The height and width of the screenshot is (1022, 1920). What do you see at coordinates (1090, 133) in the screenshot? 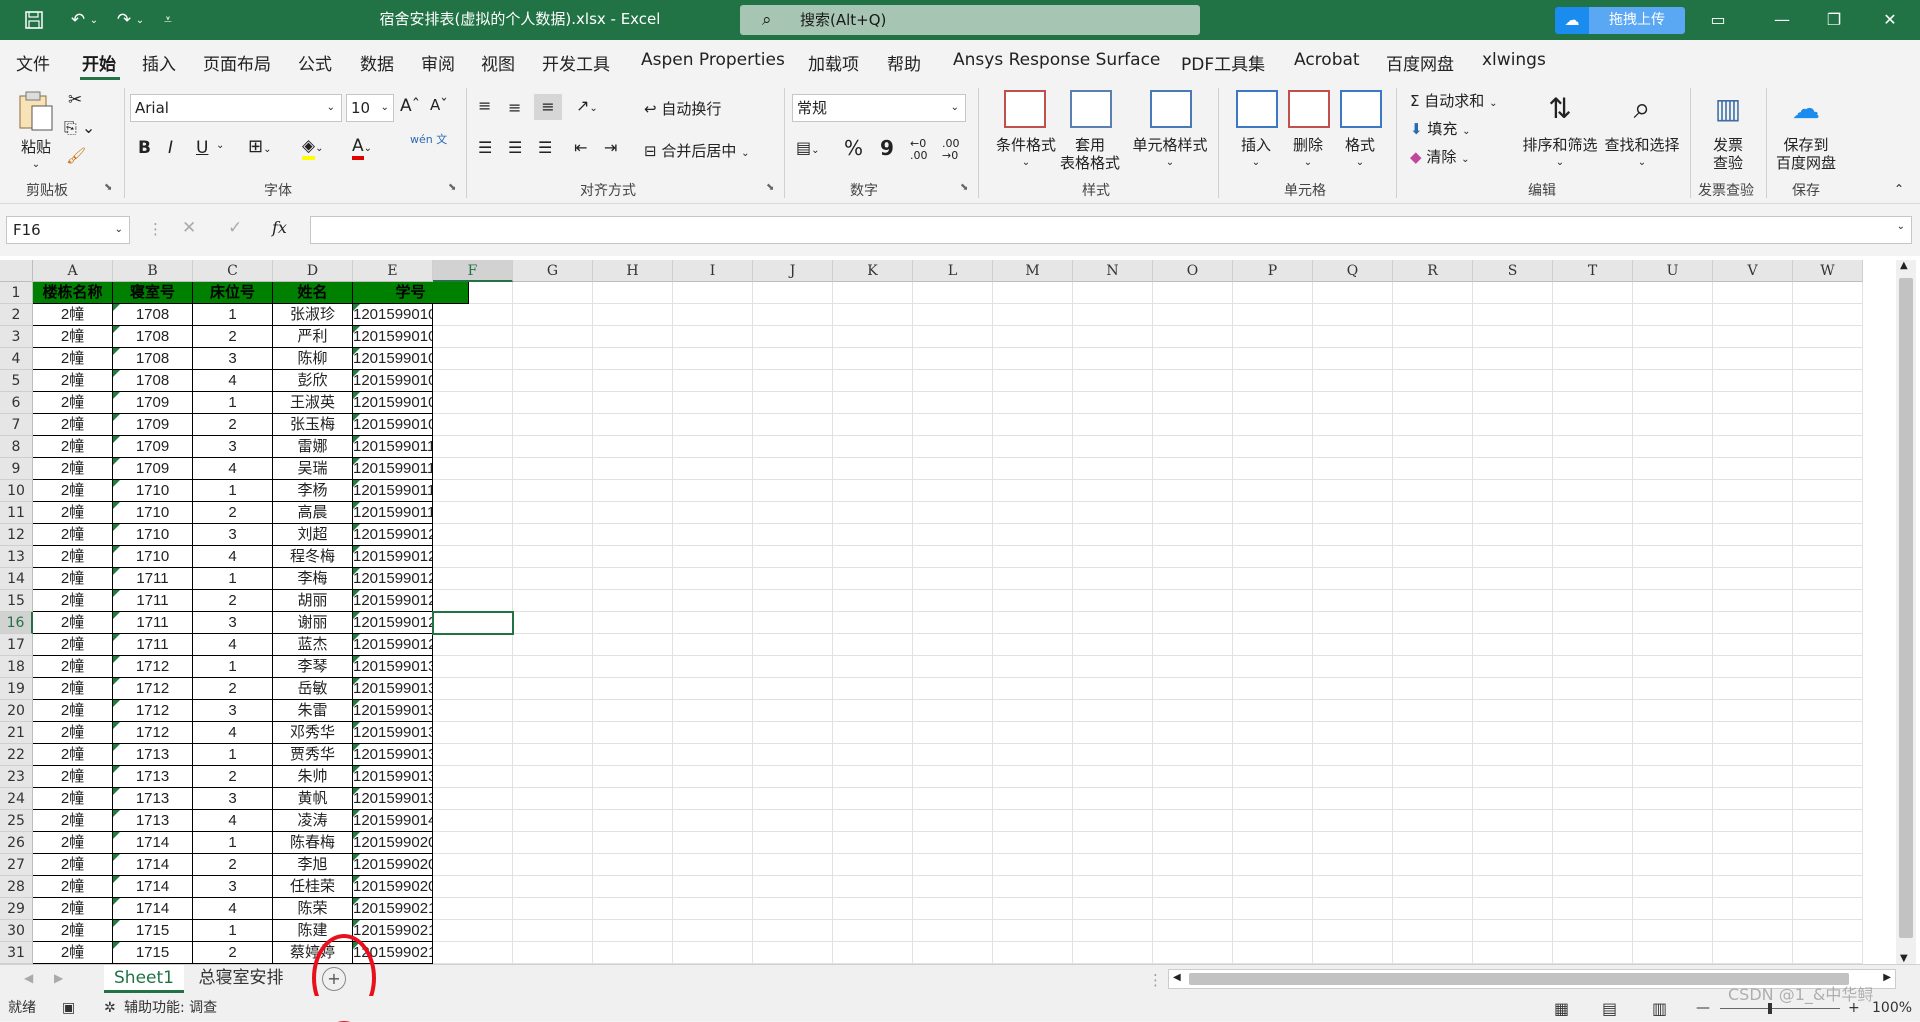
I see `format-as-table-button: 套用 表格格式` at bounding box center [1090, 133].